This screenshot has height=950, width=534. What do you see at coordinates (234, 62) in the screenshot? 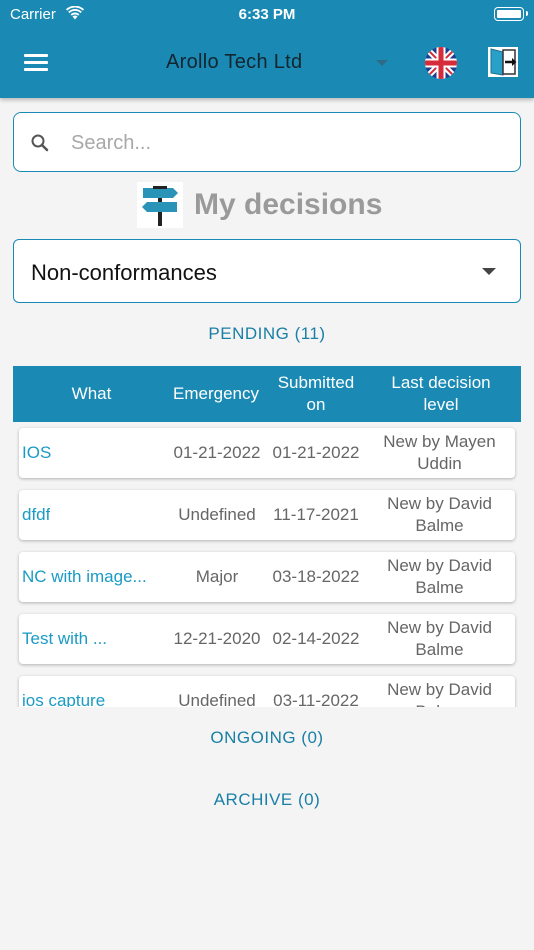
I see `company-name: Arollo Tech Ltd` at bounding box center [234, 62].